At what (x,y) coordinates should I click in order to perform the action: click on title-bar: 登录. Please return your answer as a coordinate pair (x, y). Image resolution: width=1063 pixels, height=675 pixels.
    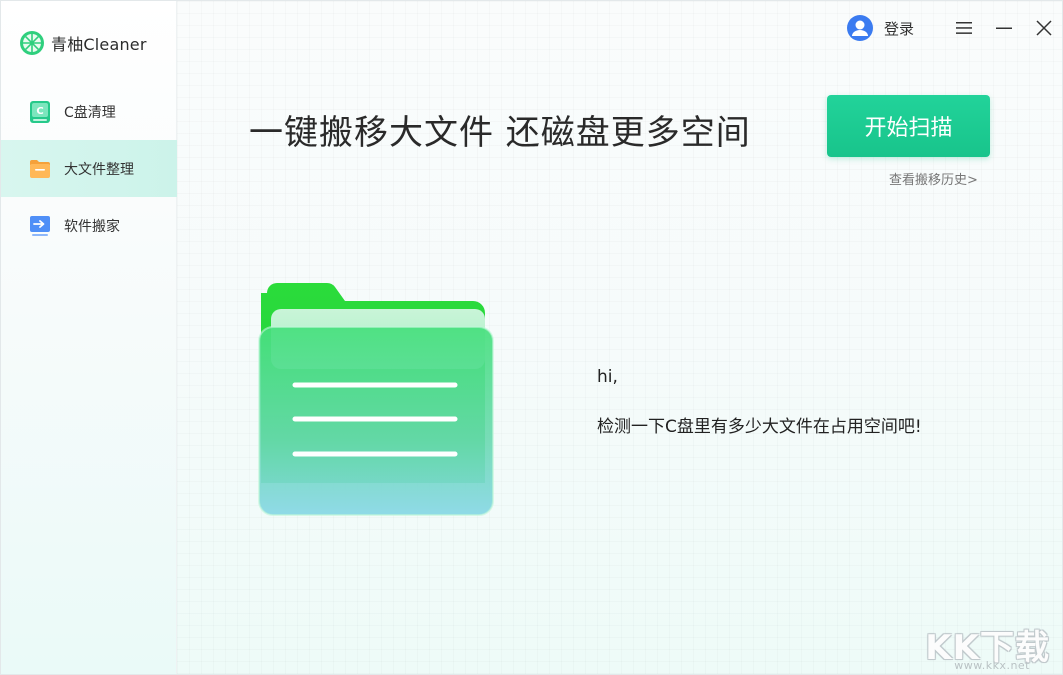
    Looking at the image, I should click on (954, 28).